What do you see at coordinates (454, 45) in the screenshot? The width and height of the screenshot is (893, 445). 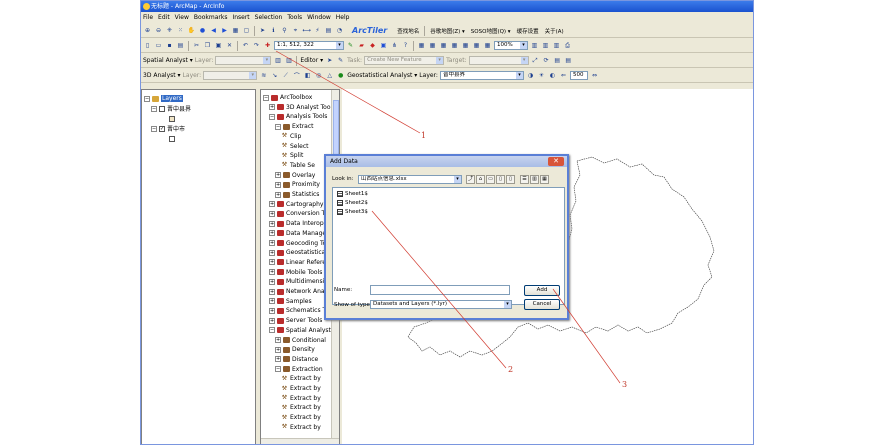 I see `layout-zoom-whole-icon: ▦` at bounding box center [454, 45].